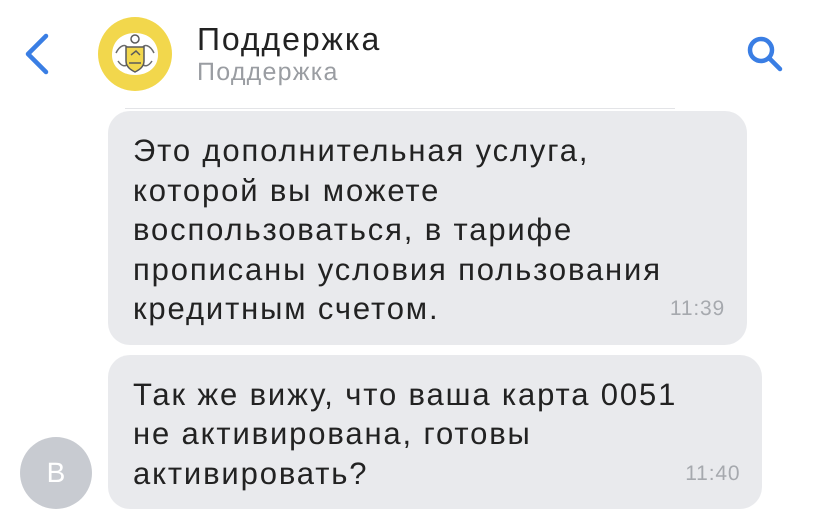 The height and width of the screenshot is (511, 827). I want to click on message-text: Так же вижу, что ваша карта 0051 не активирована, готовы активировать?, so click(405, 434).